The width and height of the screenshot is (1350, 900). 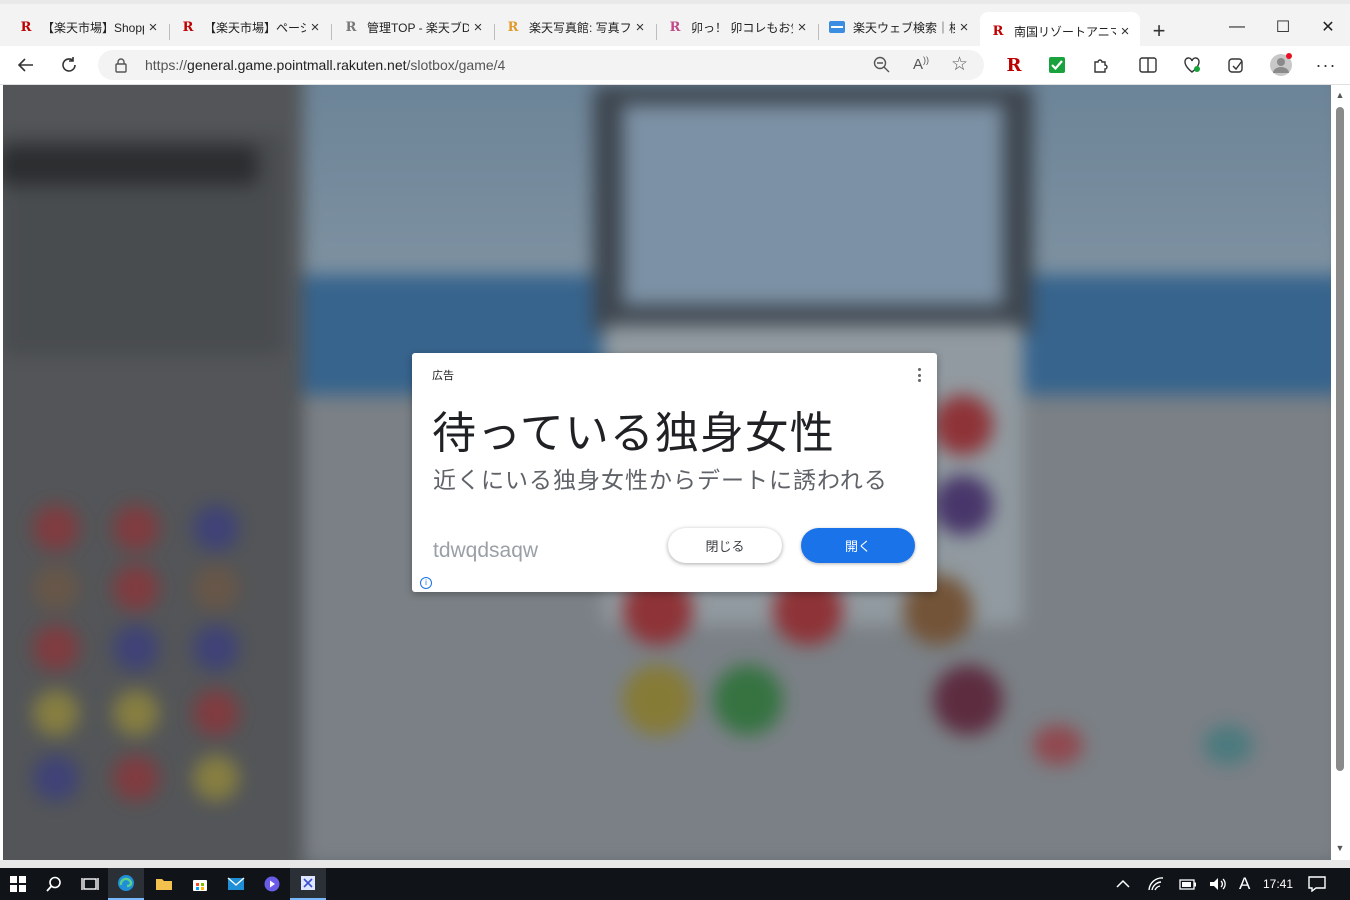 I want to click on browser-tab: R 【楽天市場】ページ間×, so click(x=250, y=27).